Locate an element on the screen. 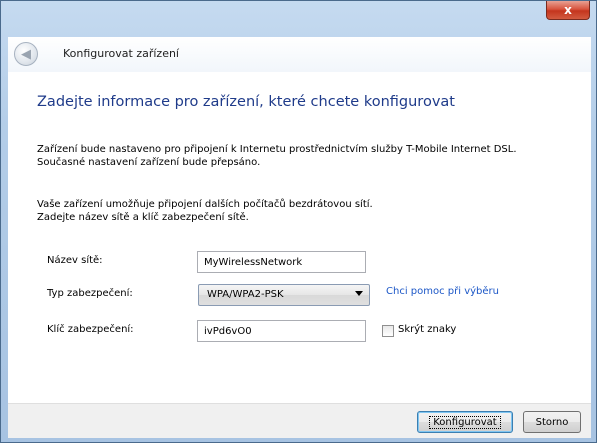 This screenshot has width=597, height=443. dialog-title: Konfigurovat zařízení is located at coordinates (121, 53).